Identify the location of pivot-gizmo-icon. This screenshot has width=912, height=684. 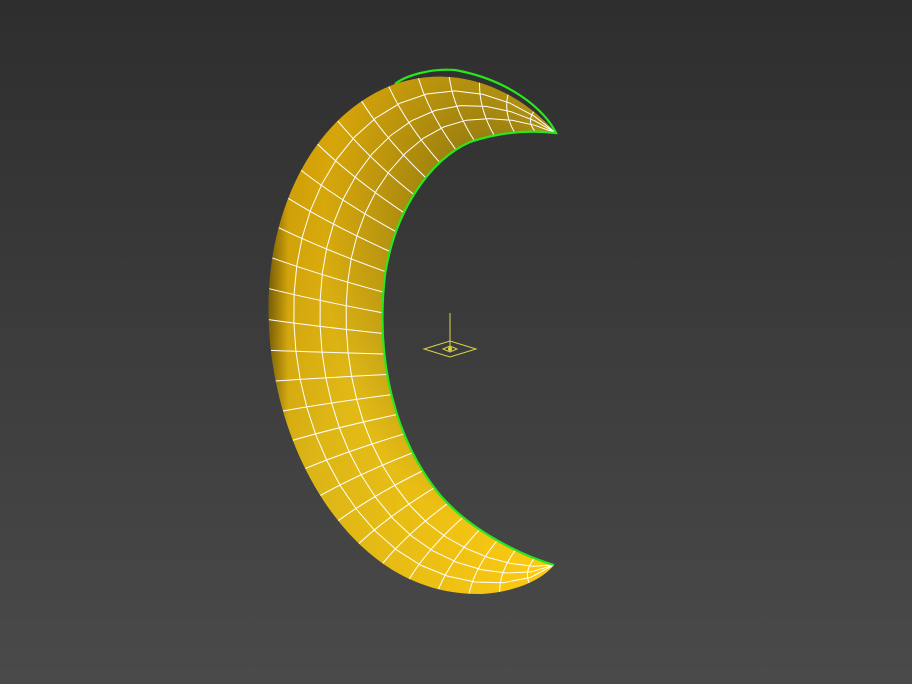
(450, 335).